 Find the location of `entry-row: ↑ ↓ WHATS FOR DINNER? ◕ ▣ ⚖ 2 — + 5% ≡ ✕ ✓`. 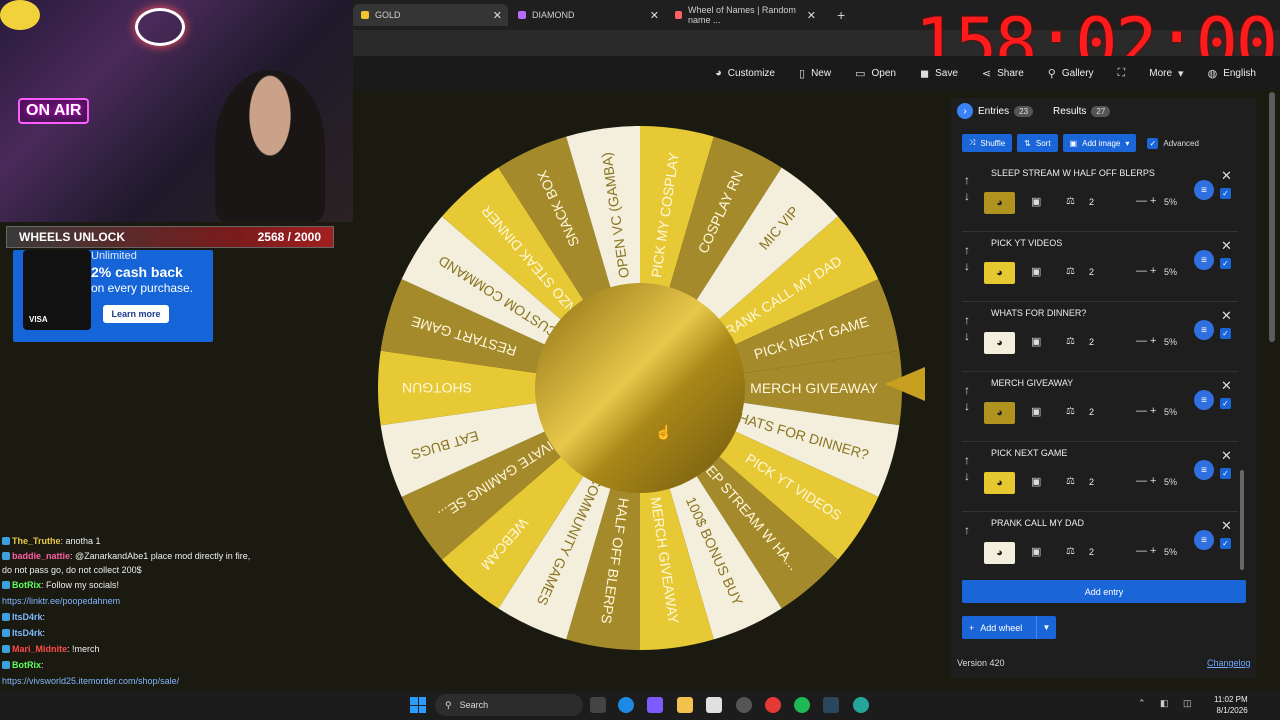

entry-row: ↑ ↓ WHATS FOR DINNER? ◕ ▣ ⚖ 2 — + 5% ≡ ✕ ✓ is located at coordinates (1100, 340).